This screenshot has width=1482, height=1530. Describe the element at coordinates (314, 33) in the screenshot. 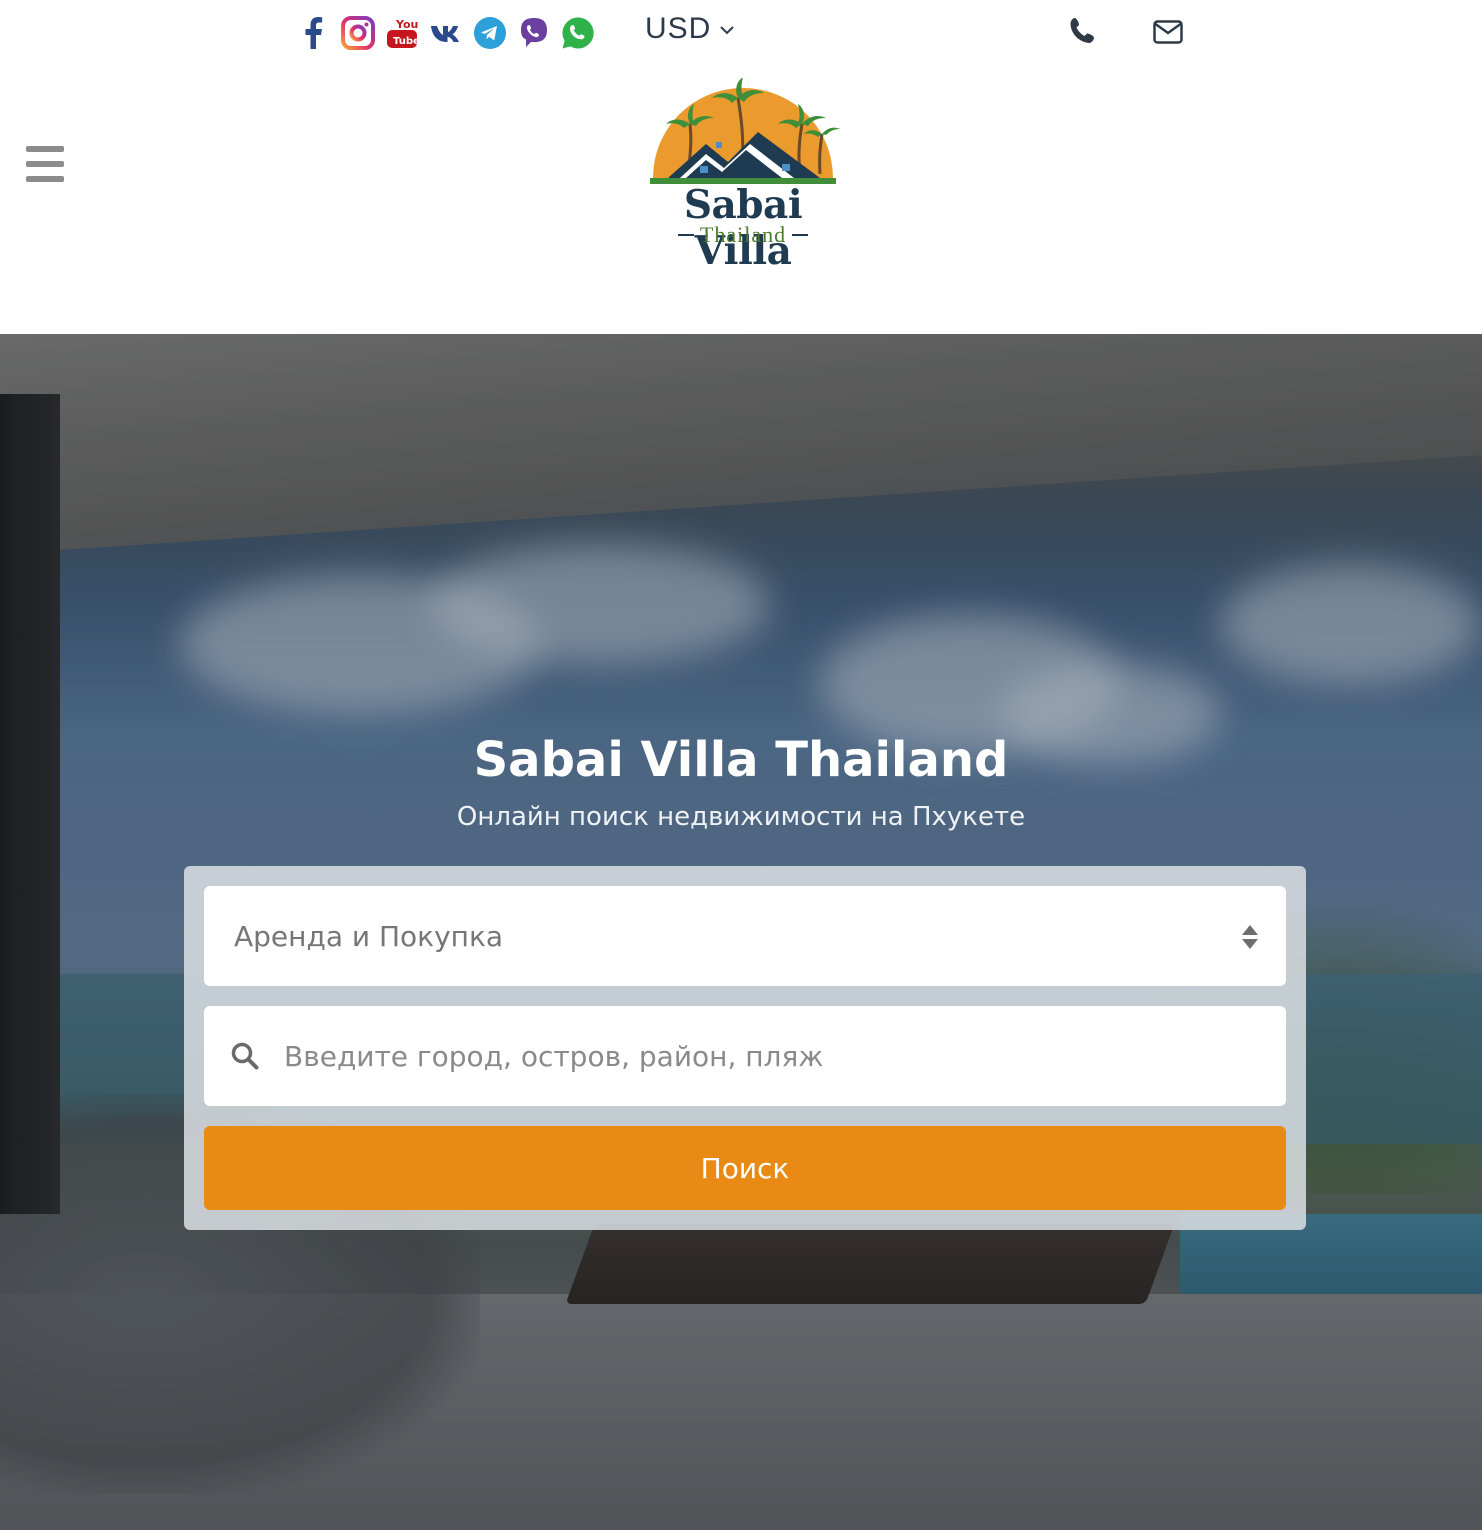

I see `facebook-icon` at that location.